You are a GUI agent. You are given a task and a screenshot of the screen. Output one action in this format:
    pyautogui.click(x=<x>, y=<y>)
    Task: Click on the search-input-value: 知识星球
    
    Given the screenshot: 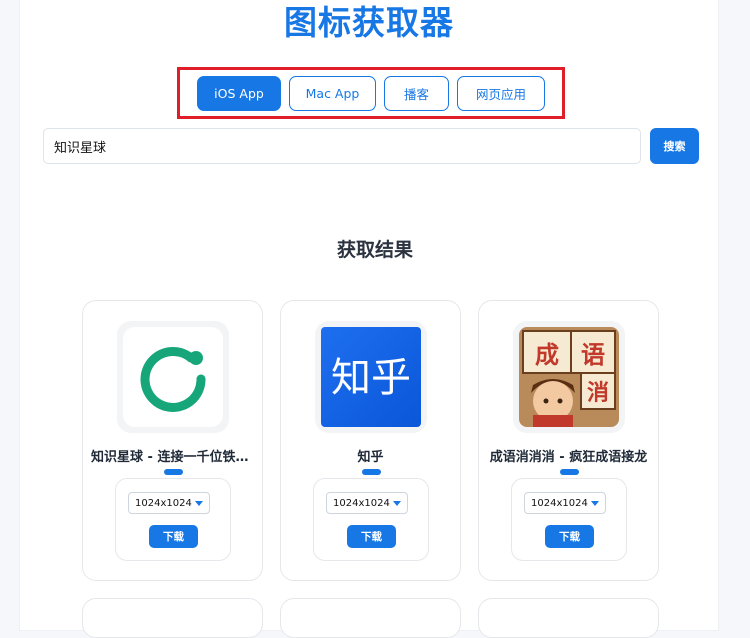 What is the action you would take?
    pyautogui.click(x=80, y=148)
    